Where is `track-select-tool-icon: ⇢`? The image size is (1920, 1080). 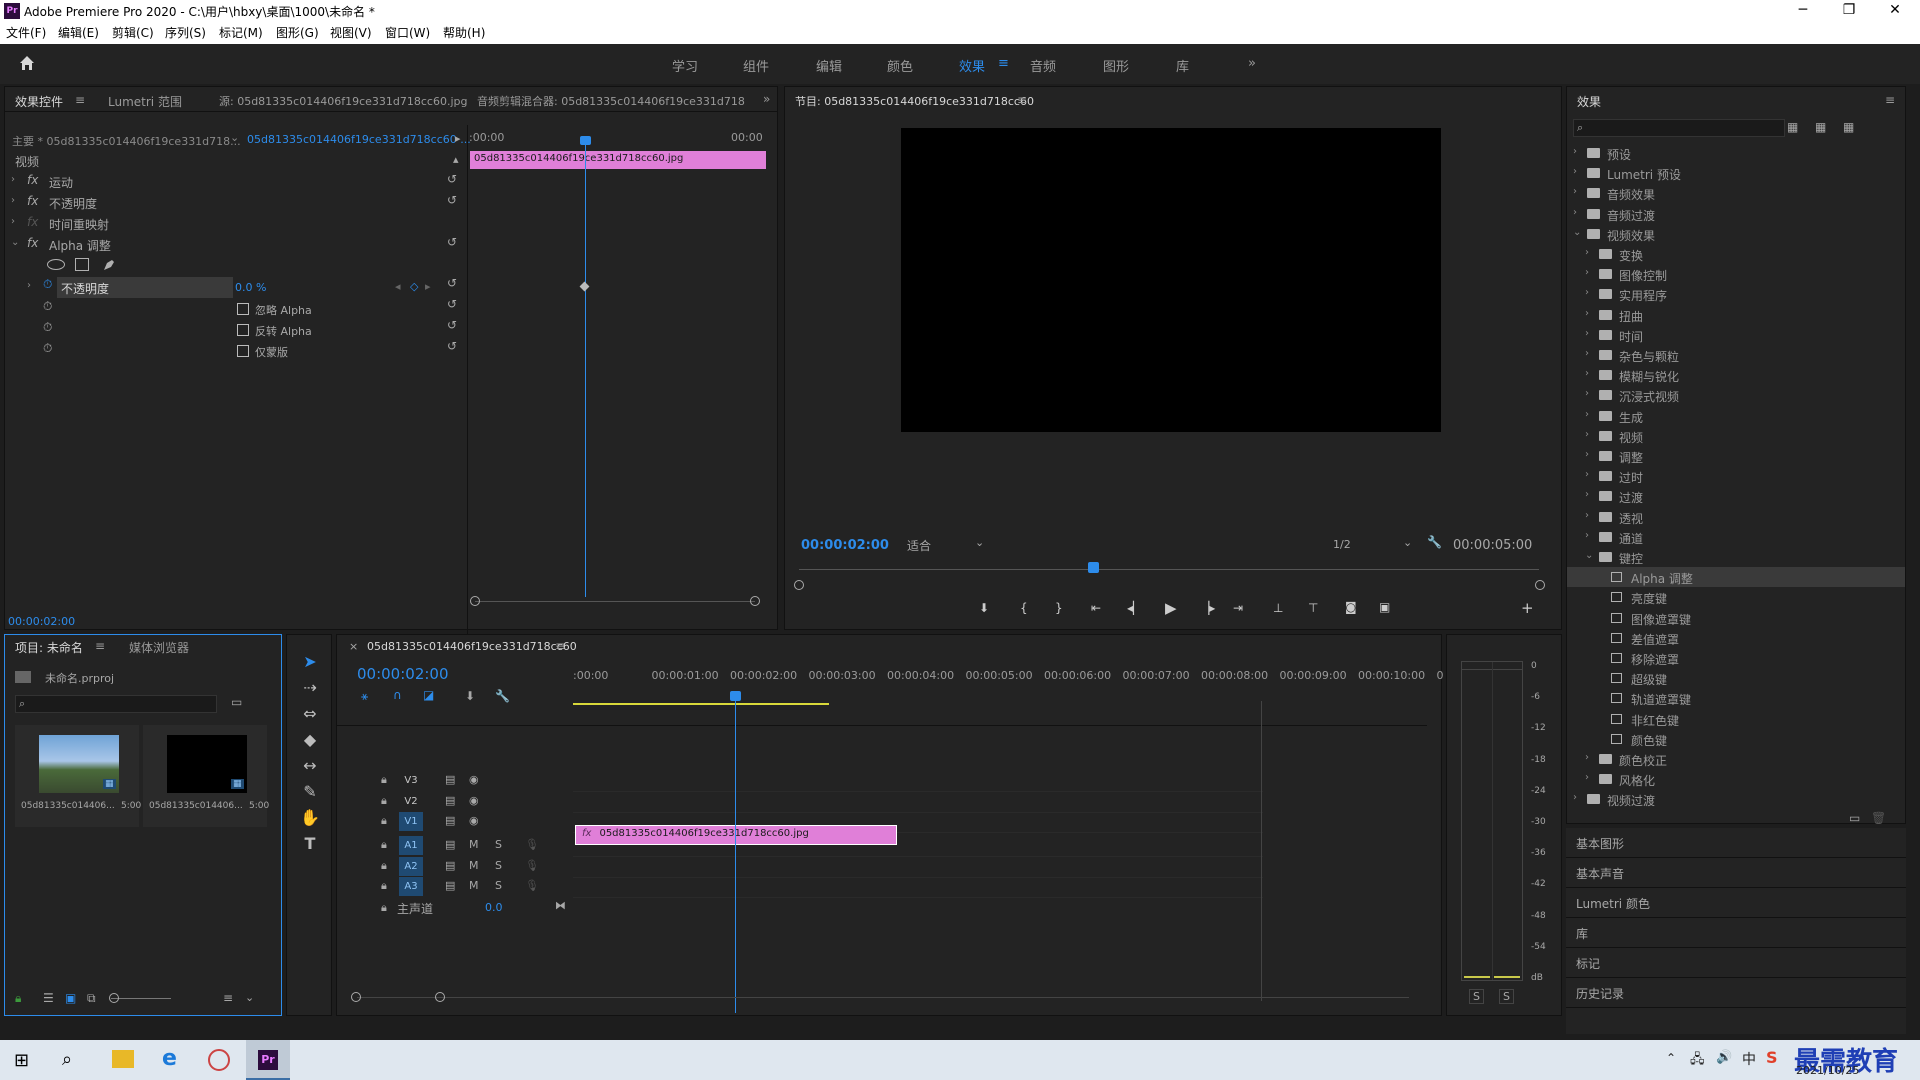
track-select-tool-icon: ⇢ is located at coordinates (310, 688).